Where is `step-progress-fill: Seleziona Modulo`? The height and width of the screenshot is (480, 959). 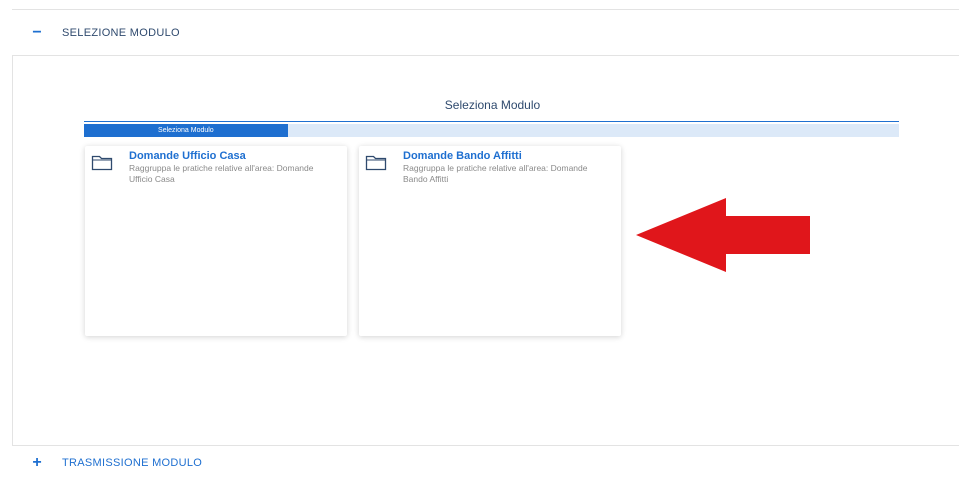 step-progress-fill: Seleziona Modulo is located at coordinates (186, 130).